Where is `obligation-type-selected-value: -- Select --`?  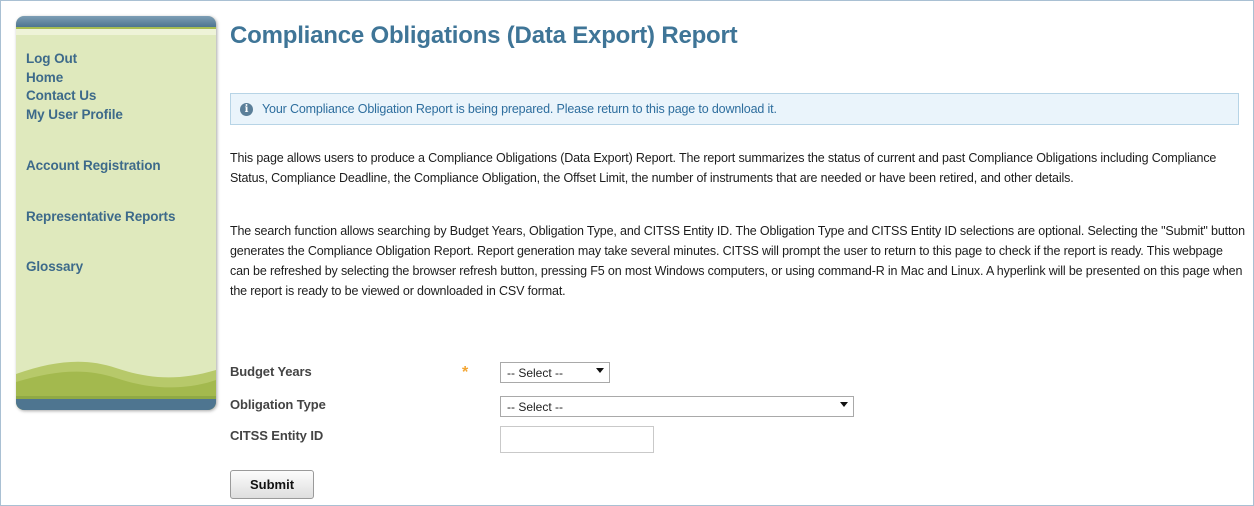 obligation-type-selected-value: -- Select -- is located at coordinates (535, 406).